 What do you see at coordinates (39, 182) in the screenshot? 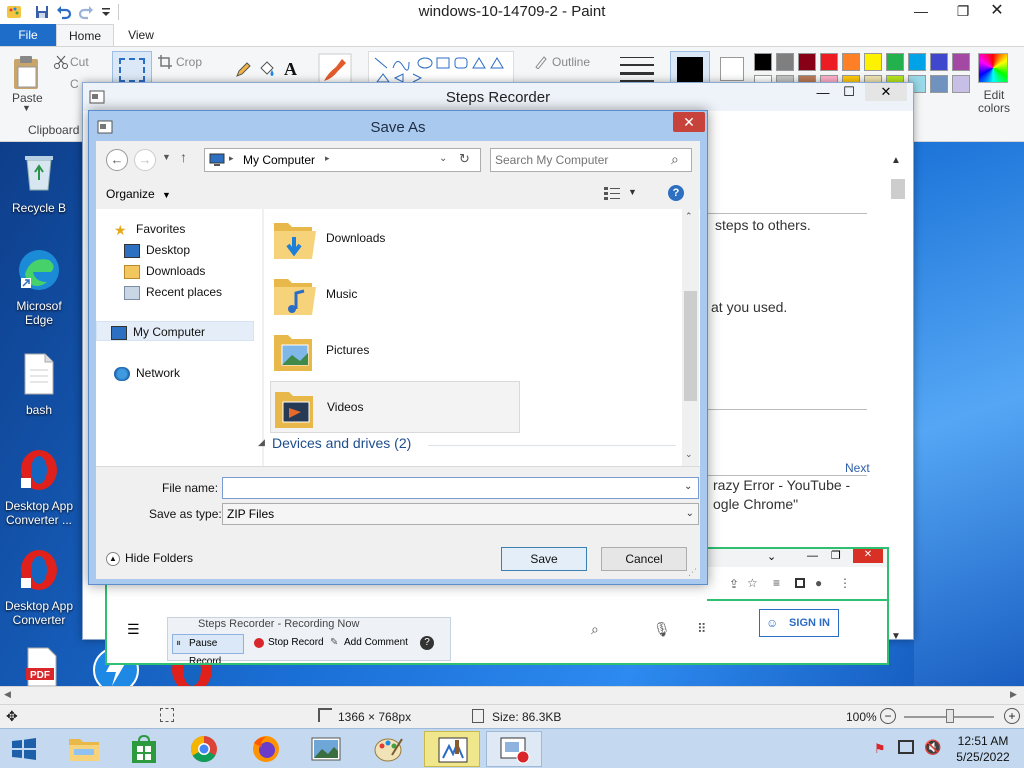
I see `desktop-icon-recycle-bin: Recycle B` at bounding box center [39, 182].